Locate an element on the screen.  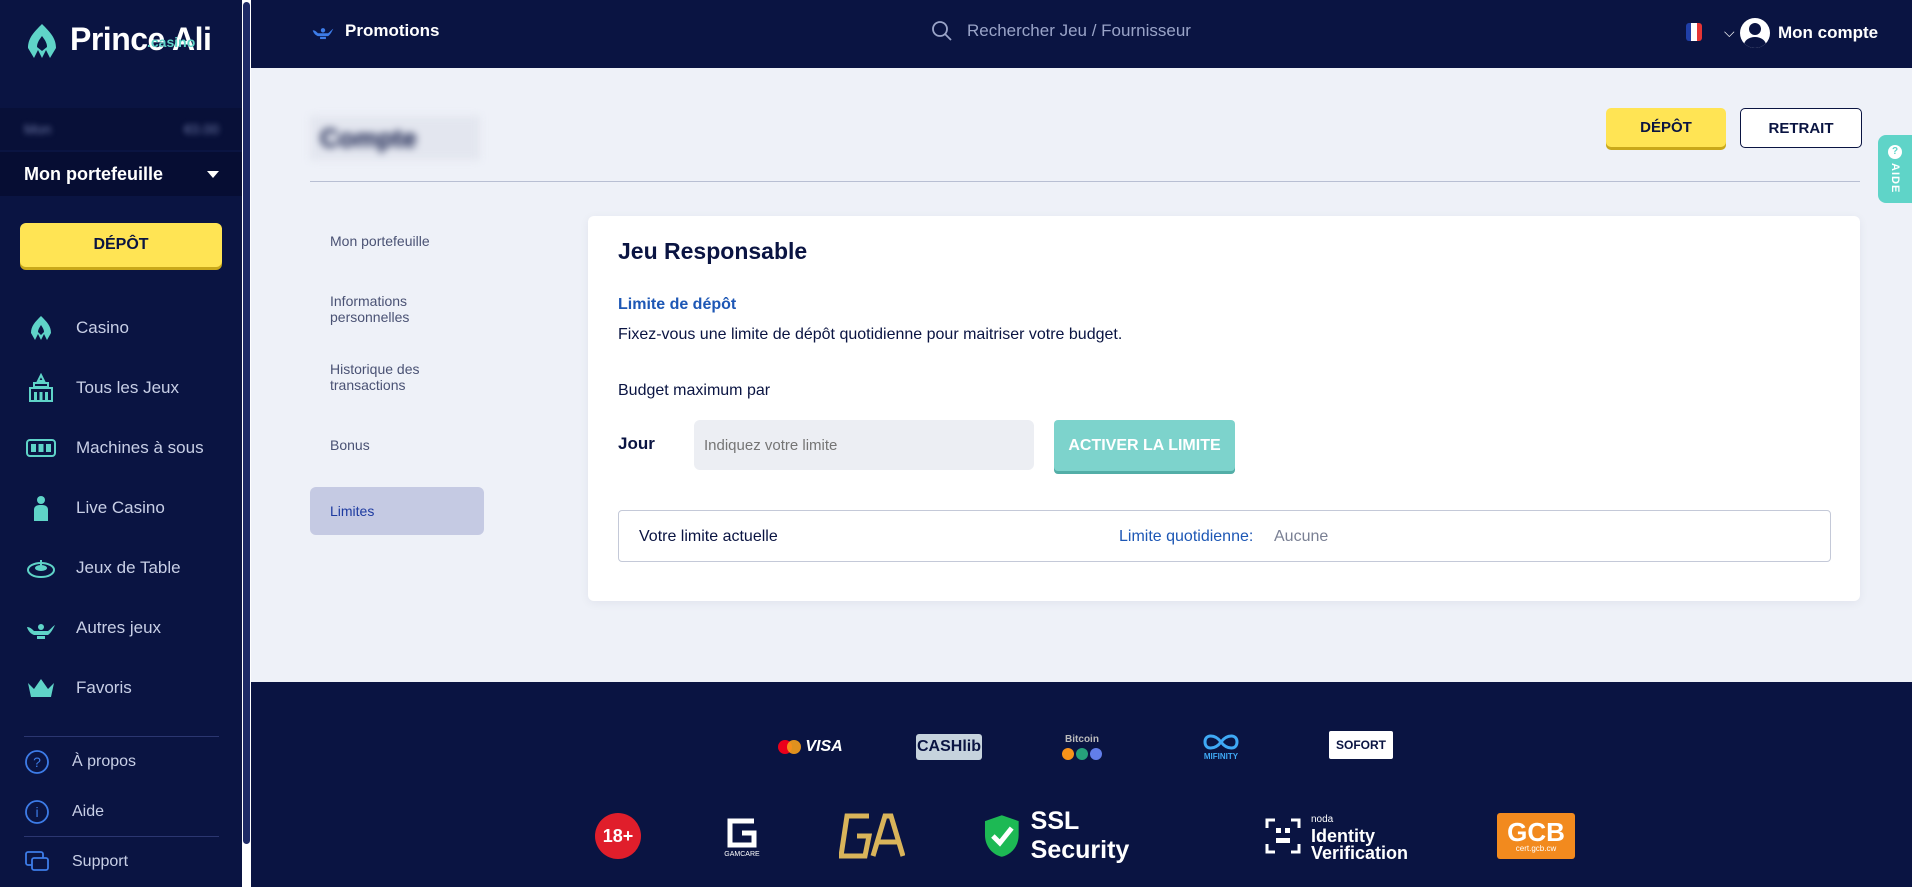
identity-verification-text: noda Identity Verification is located at coordinates (1359, 836).